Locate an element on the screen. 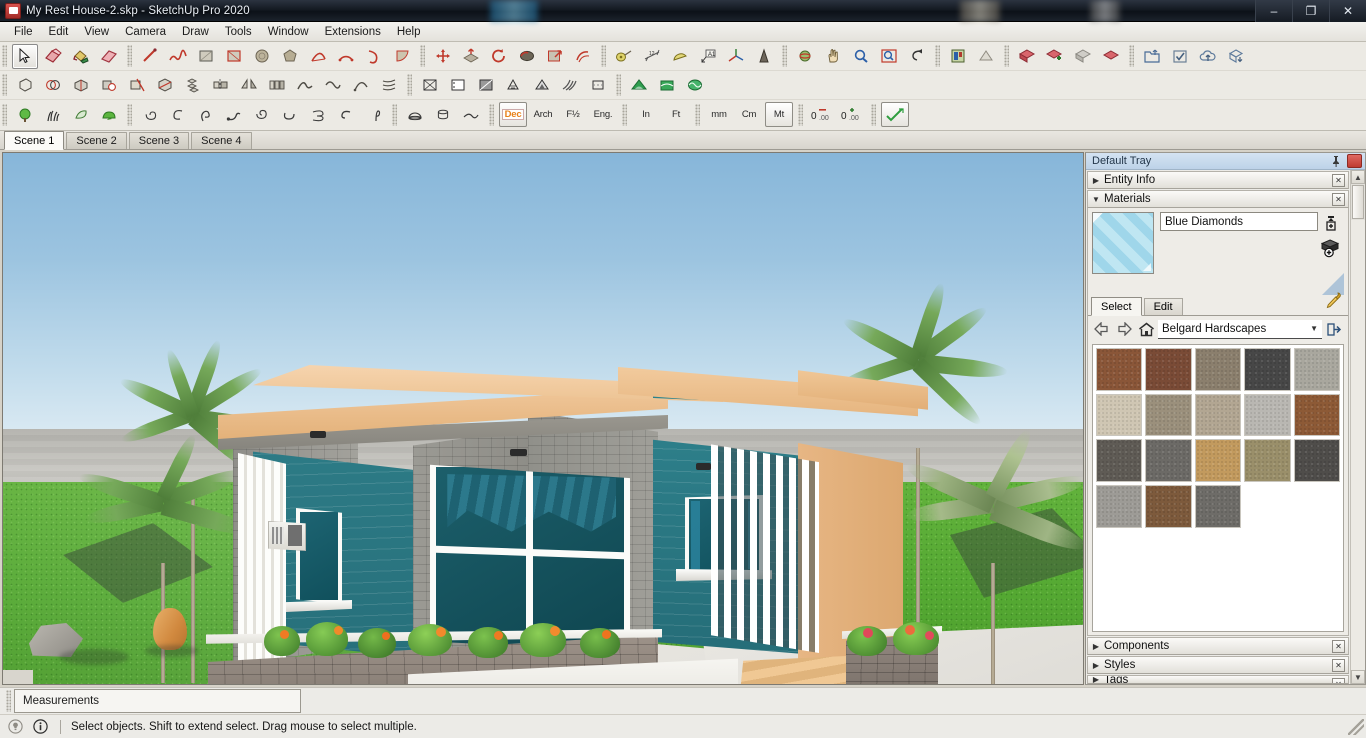 This screenshot has height=738, width=1366. joint-tool is located at coordinates (333, 85).